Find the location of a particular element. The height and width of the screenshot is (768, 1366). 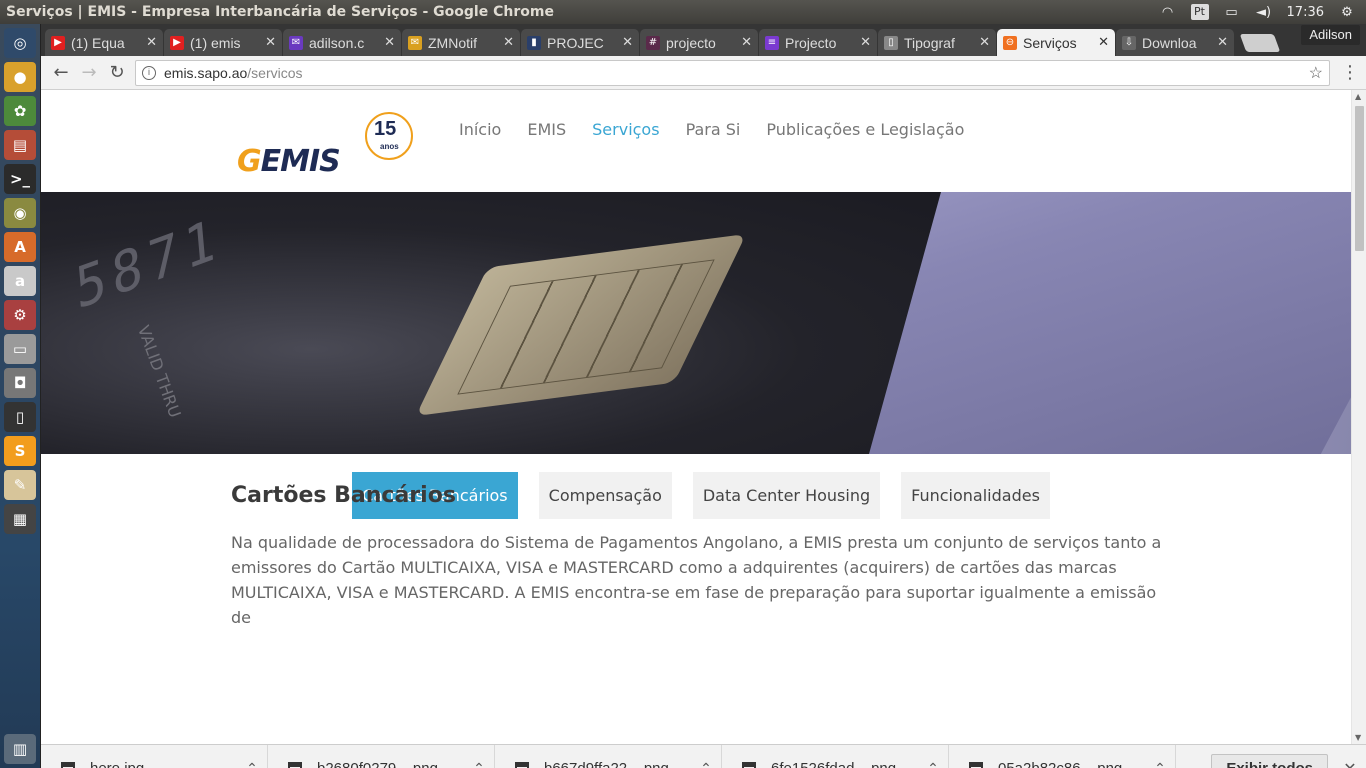

download-filename: 6fe1526fdad....png is located at coordinates (844, 764).